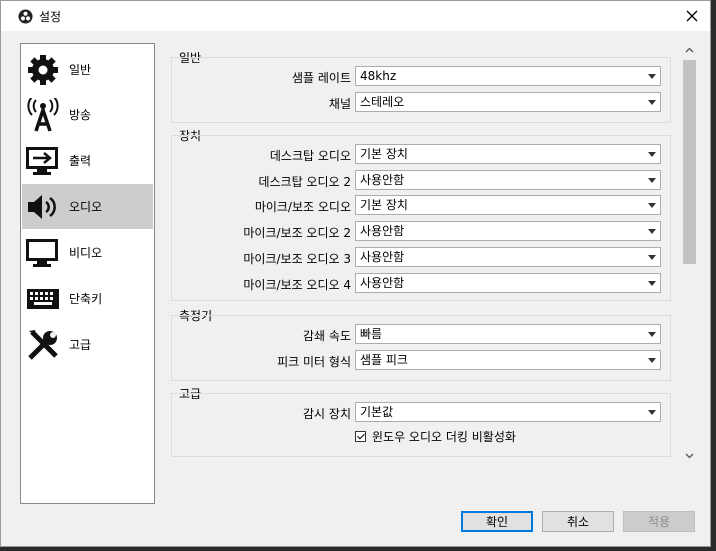 The image size is (716, 551). I want to click on row-peak-meter-type: 피크 미터 형식 샘플 피크, so click(419, 361).